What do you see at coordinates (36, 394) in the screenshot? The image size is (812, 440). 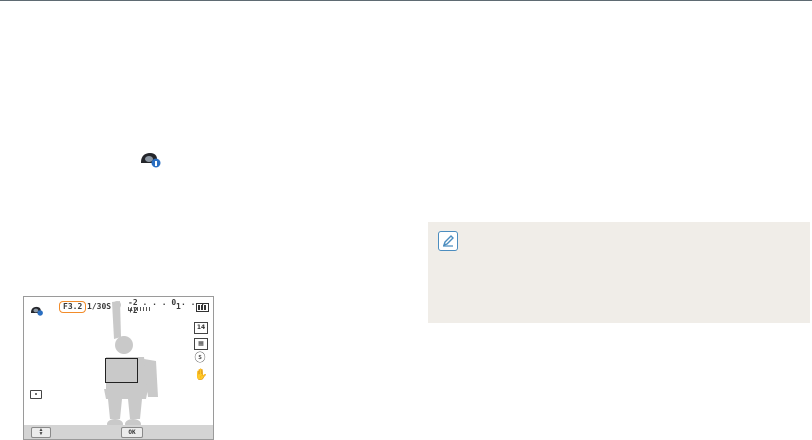 I see `metering-icon` at bounding box center [36, 394].